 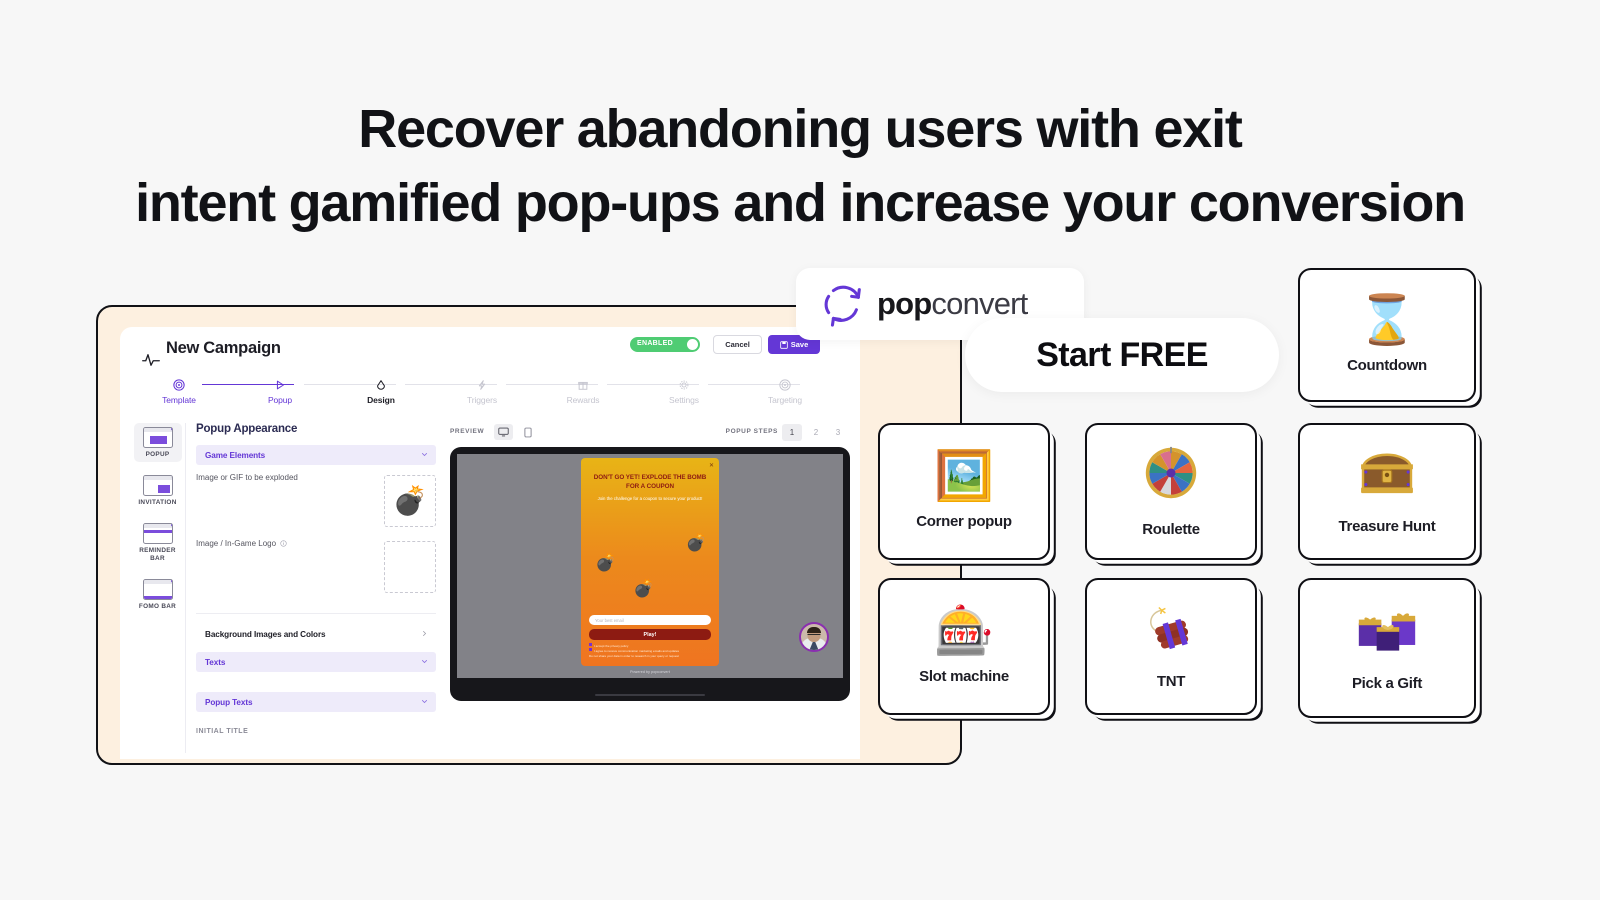 What do you see at coordinates (215, 662) in the screenshot?
I see `accordion-texts-label: Texts` at bounding box center [215, 662].